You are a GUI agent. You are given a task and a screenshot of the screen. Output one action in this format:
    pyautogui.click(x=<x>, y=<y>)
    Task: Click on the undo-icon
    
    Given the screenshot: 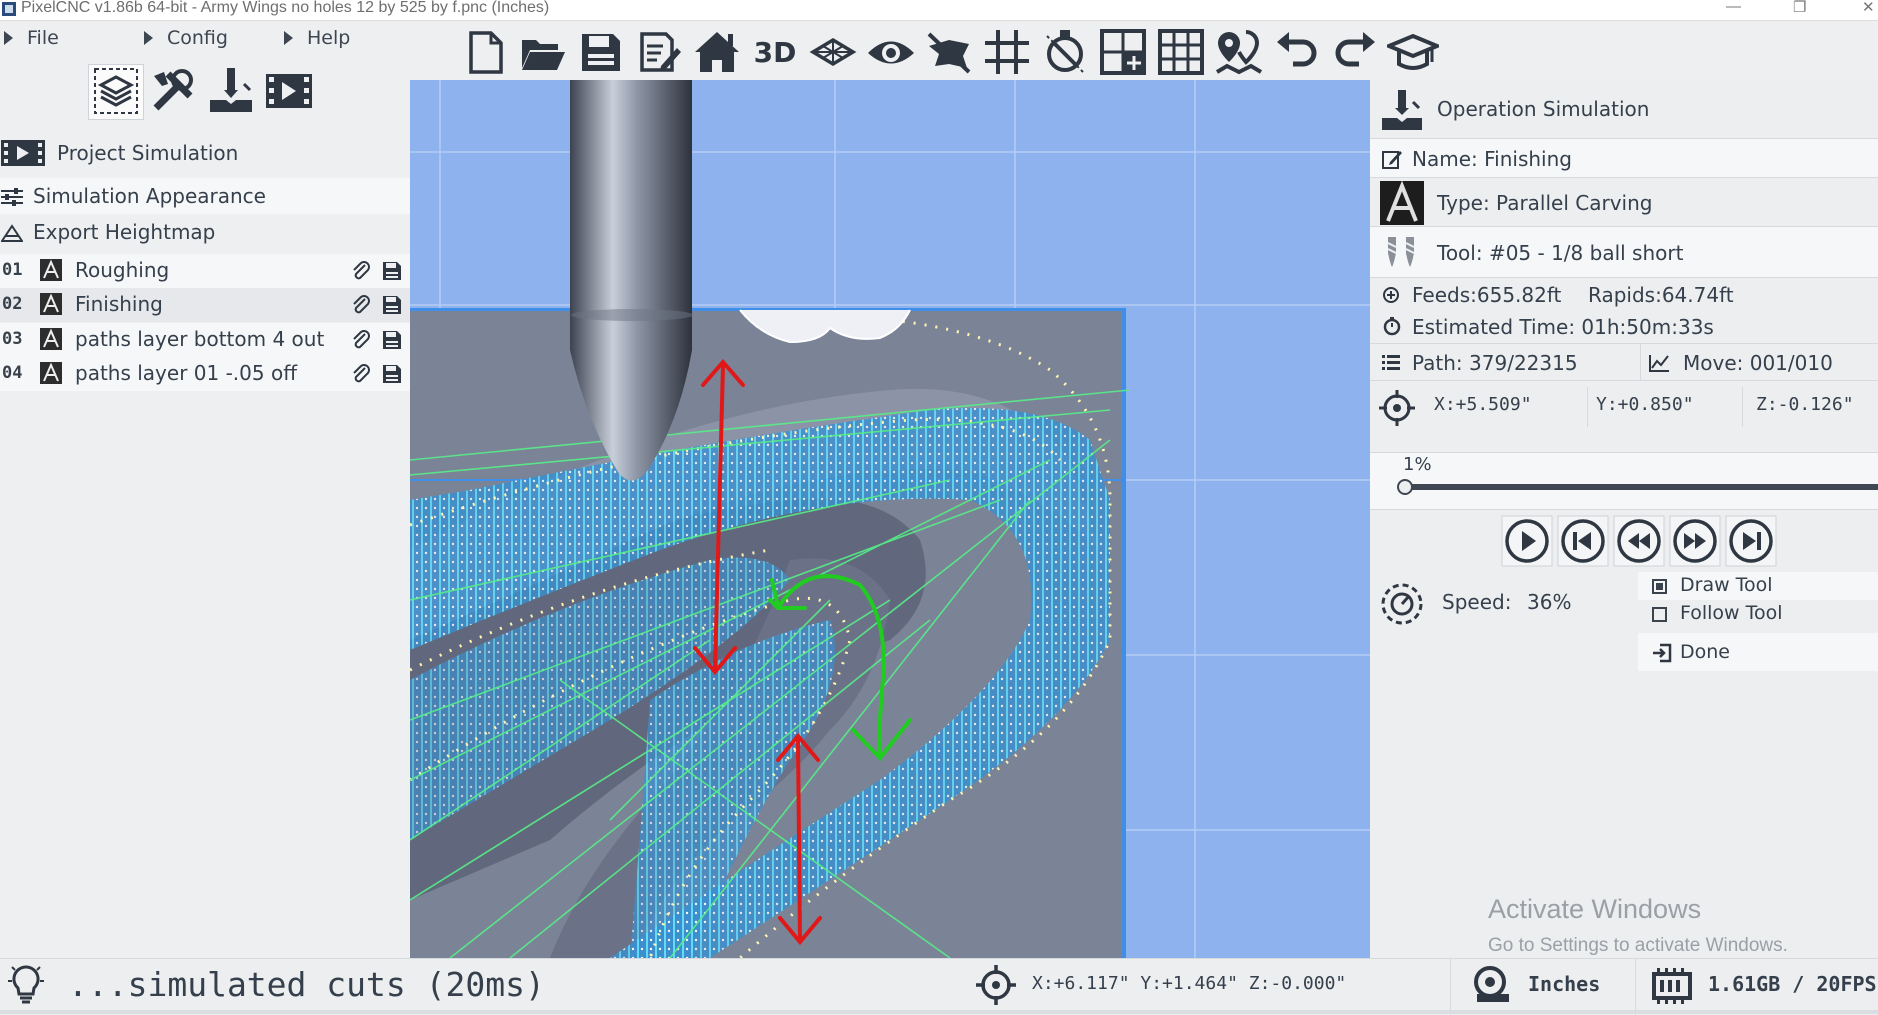 What is the action you would take?
    pyautogui.click(x=1297, y=49)
    